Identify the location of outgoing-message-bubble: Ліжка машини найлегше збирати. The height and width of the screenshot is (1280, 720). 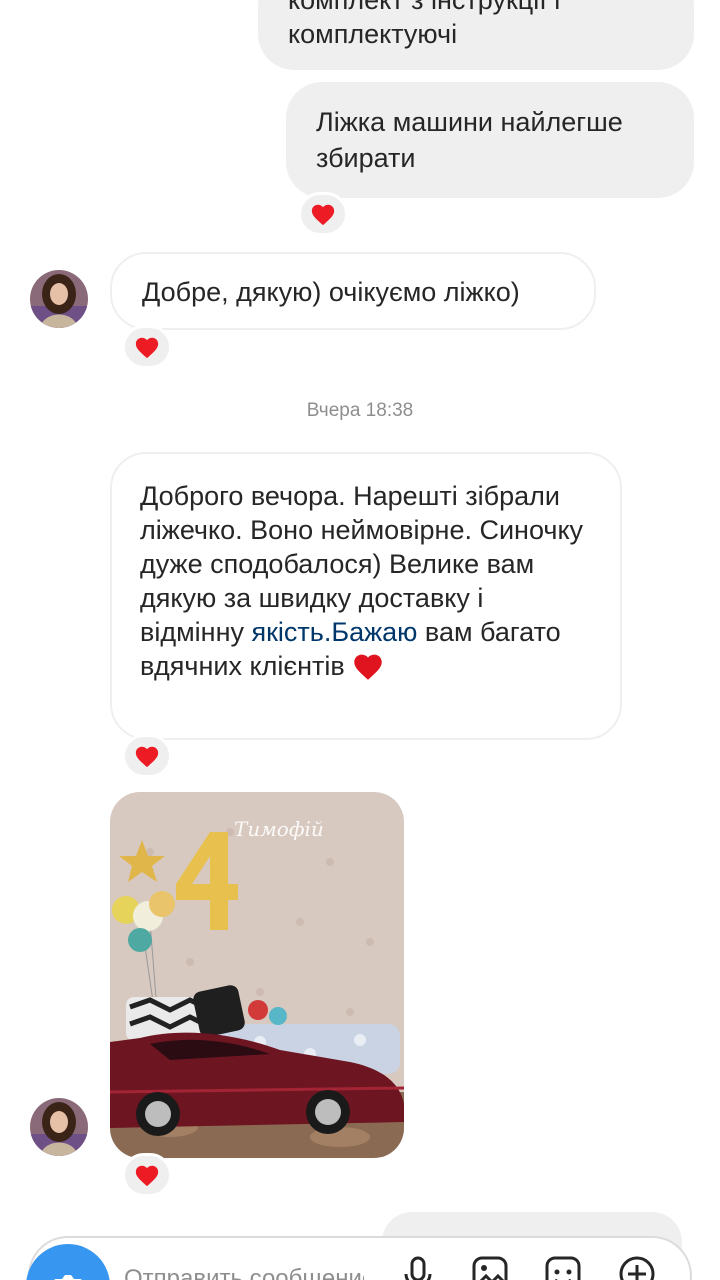
(490, 140).